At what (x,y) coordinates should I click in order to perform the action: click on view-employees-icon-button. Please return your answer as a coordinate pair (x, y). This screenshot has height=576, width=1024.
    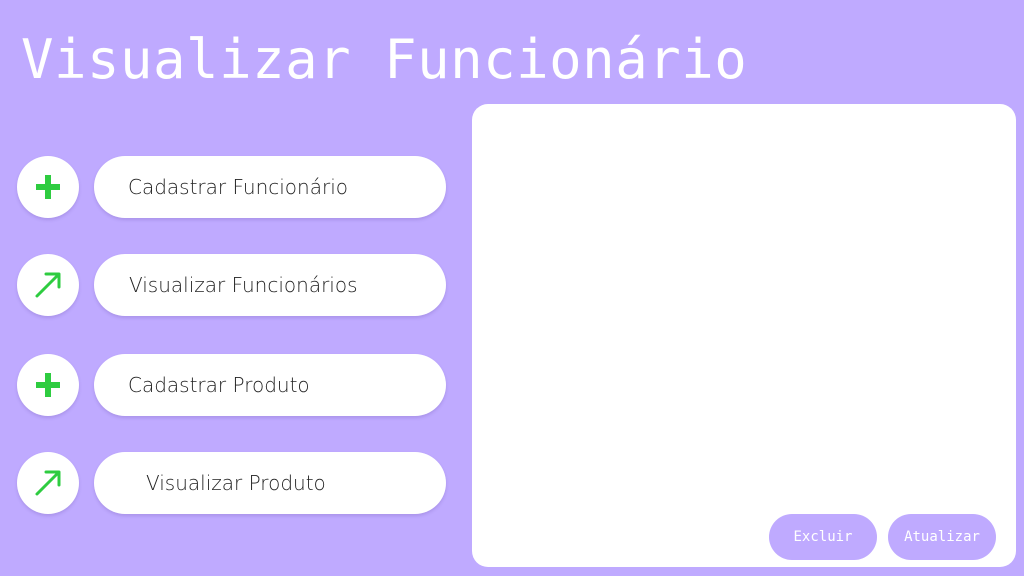
    Looking at the image, I should click on (48, 285).